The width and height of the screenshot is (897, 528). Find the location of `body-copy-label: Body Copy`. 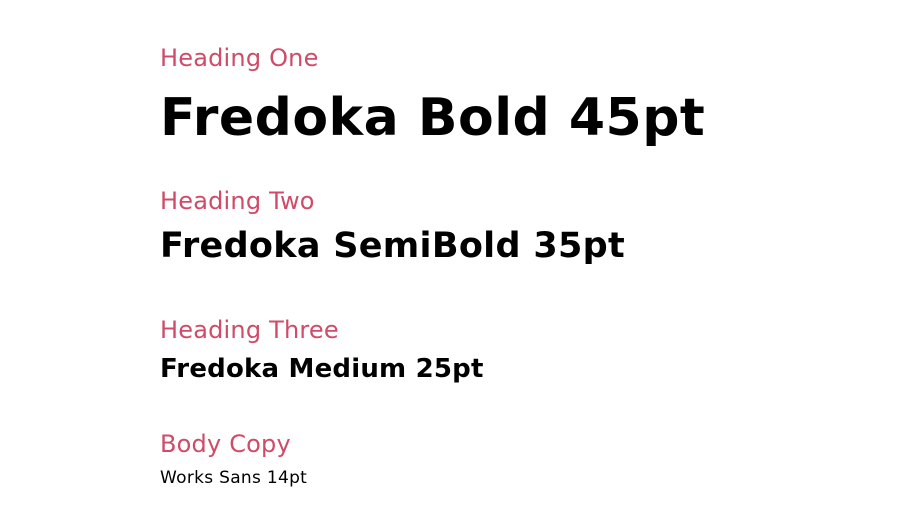

body-copy-label: Body Copy is located at coordinates (225, 444).